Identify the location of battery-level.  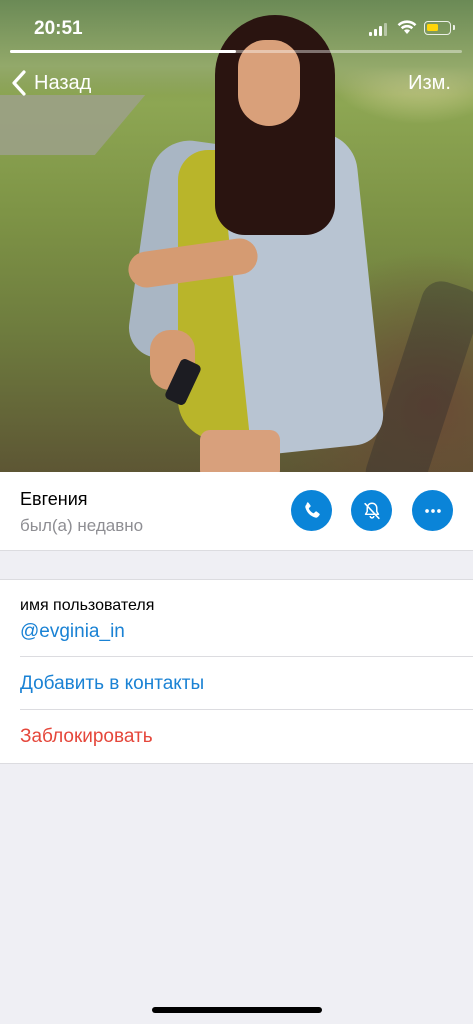
(432, 27).